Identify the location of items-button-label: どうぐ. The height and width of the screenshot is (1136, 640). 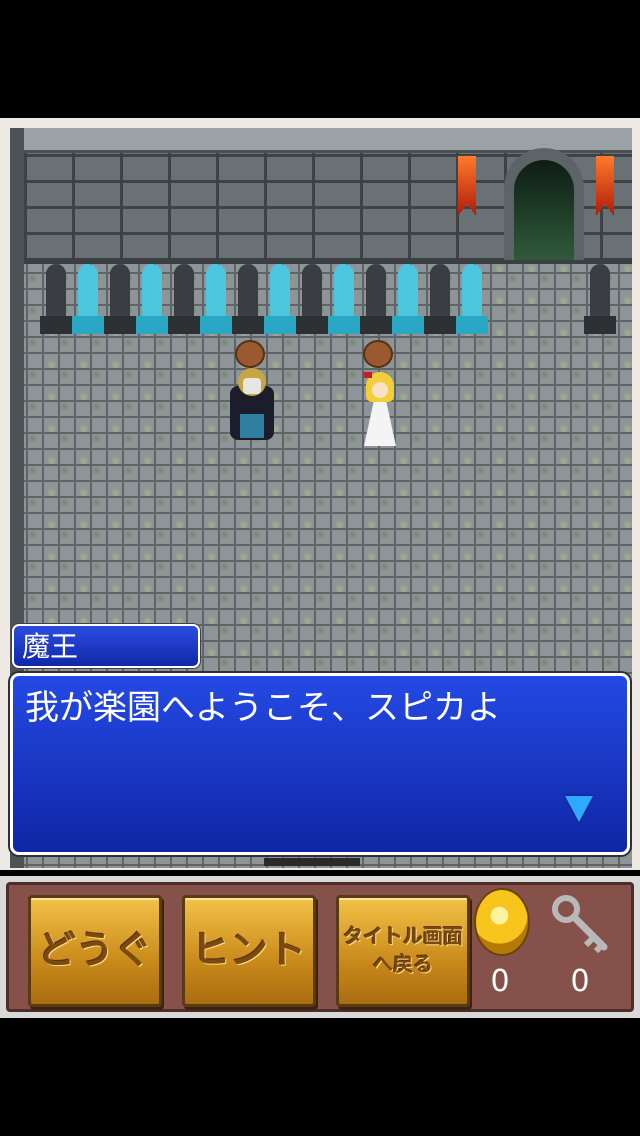
(94, 950).